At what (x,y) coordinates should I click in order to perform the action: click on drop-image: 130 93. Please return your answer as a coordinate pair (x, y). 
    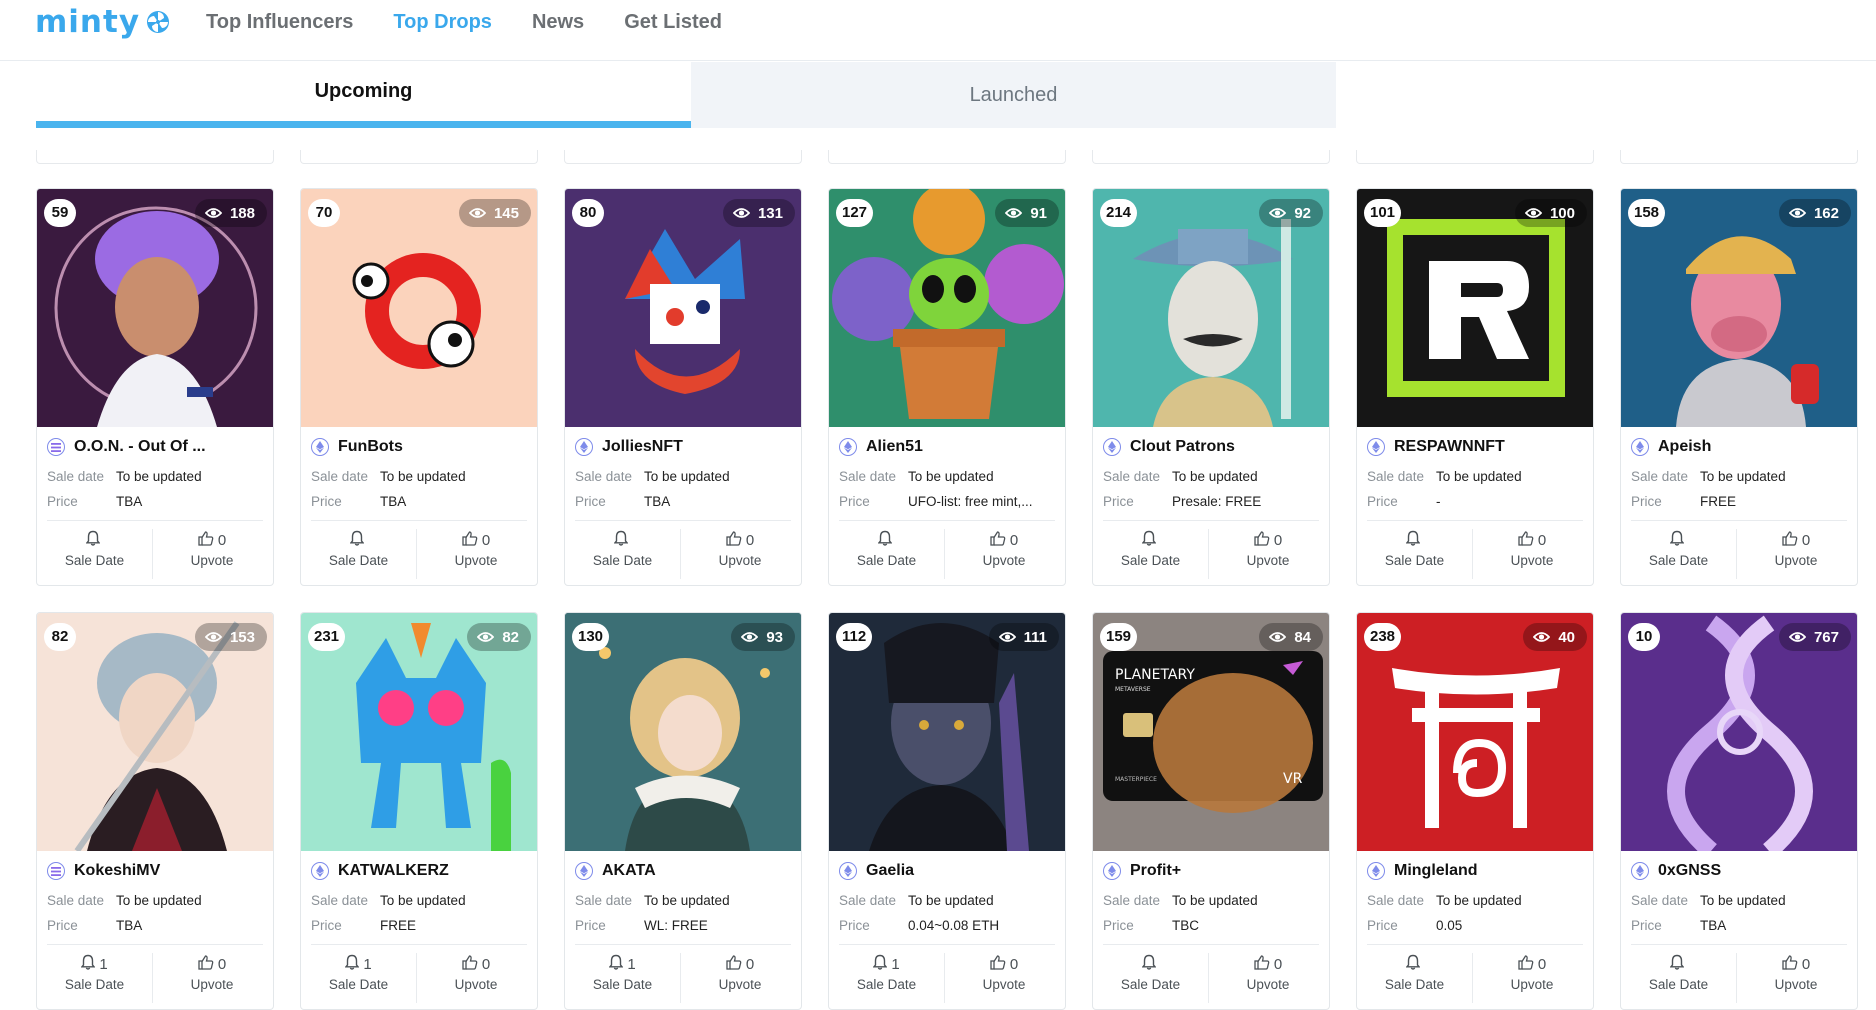
    Looking at the image, I should click on (683, 732).